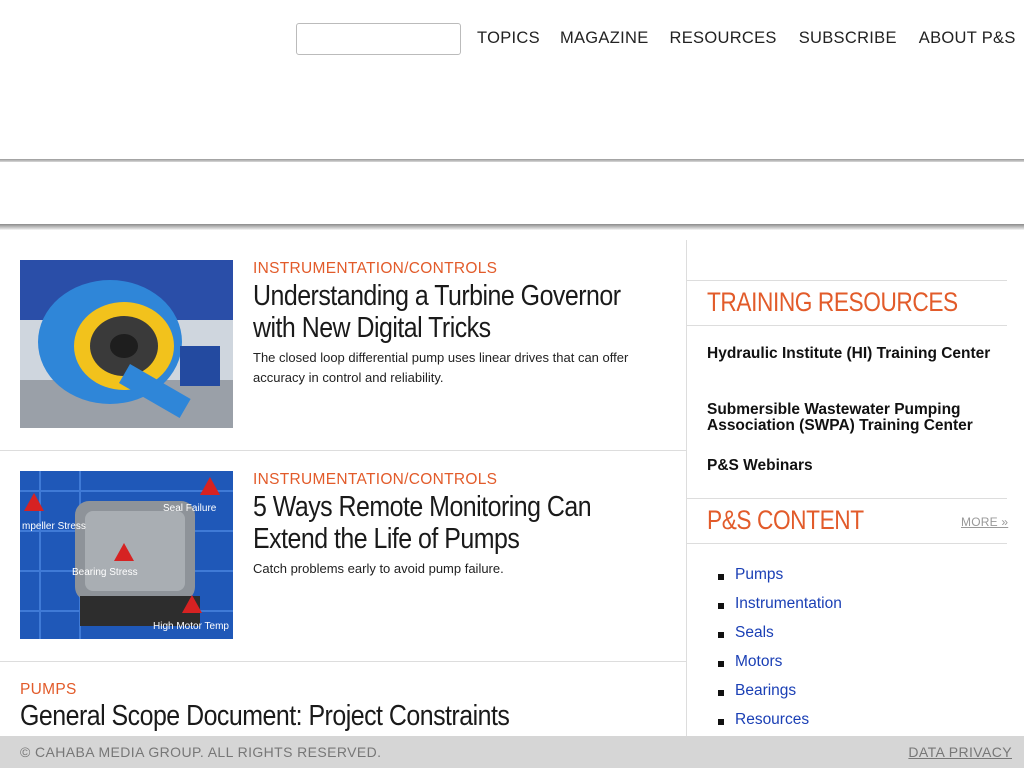 The height and width of the screenshot is (768, 1024). I want to click on image-label: Bearing Stress, so click(105, 572).